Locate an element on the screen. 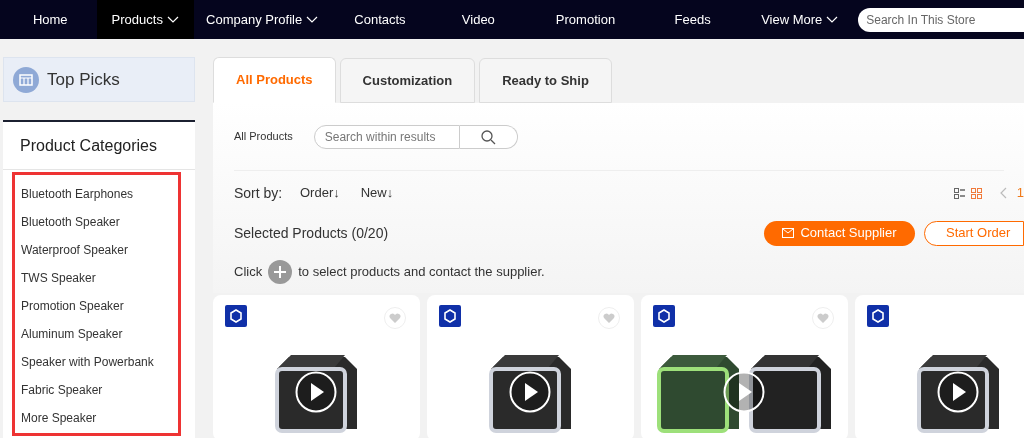 The image size is (1024, 438). search-button is located at coordinates (488, 136).